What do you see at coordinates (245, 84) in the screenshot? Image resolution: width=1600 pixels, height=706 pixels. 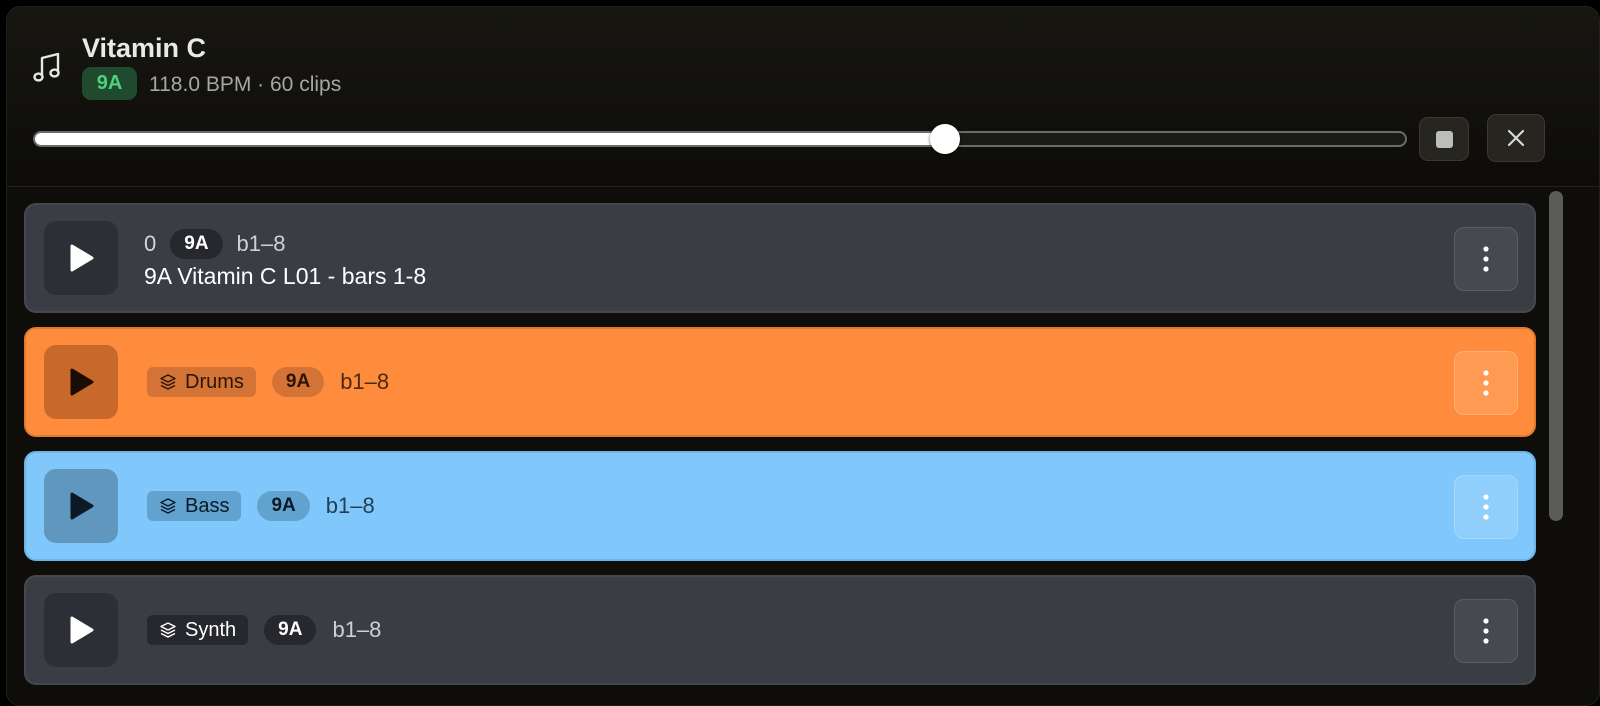 I see `track-meta: 118.0 BPM · 60 clips` at bounding box center [245, 84].